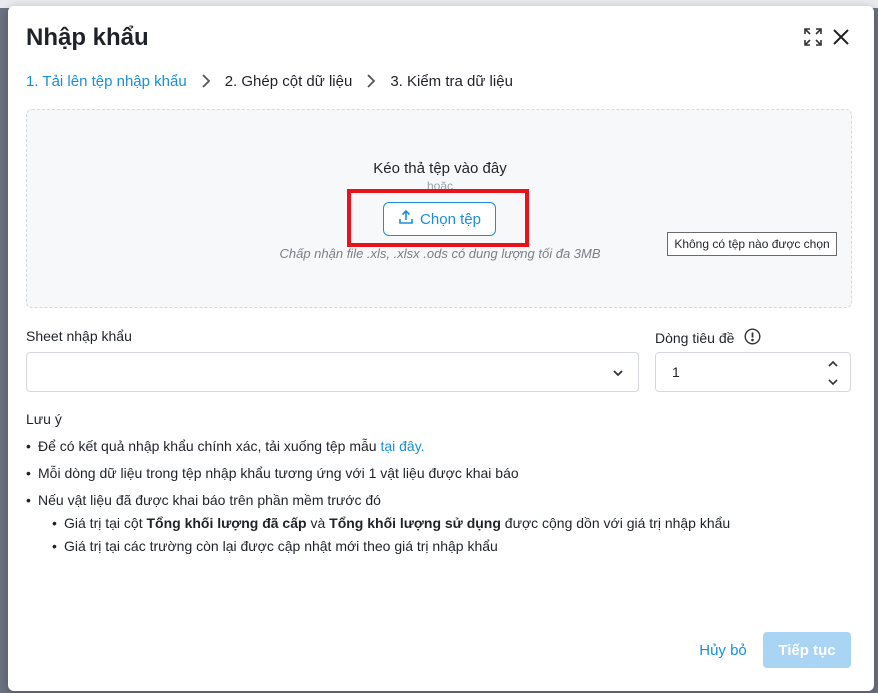 Image resolution: width=878 pixels, height=693 pixels. What do you see at coordinates (289, 81) in the screenshot?
I see `step-map-columns: 2. Ghép cột dữ liệu` at bounding box center [289, 81].